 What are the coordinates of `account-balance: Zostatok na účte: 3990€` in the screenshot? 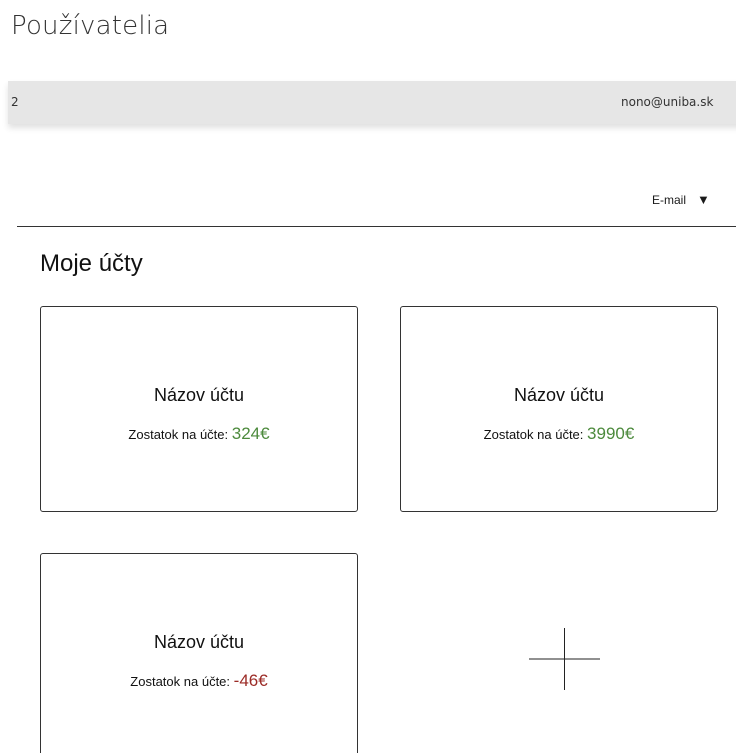 It's located at (559, 434).